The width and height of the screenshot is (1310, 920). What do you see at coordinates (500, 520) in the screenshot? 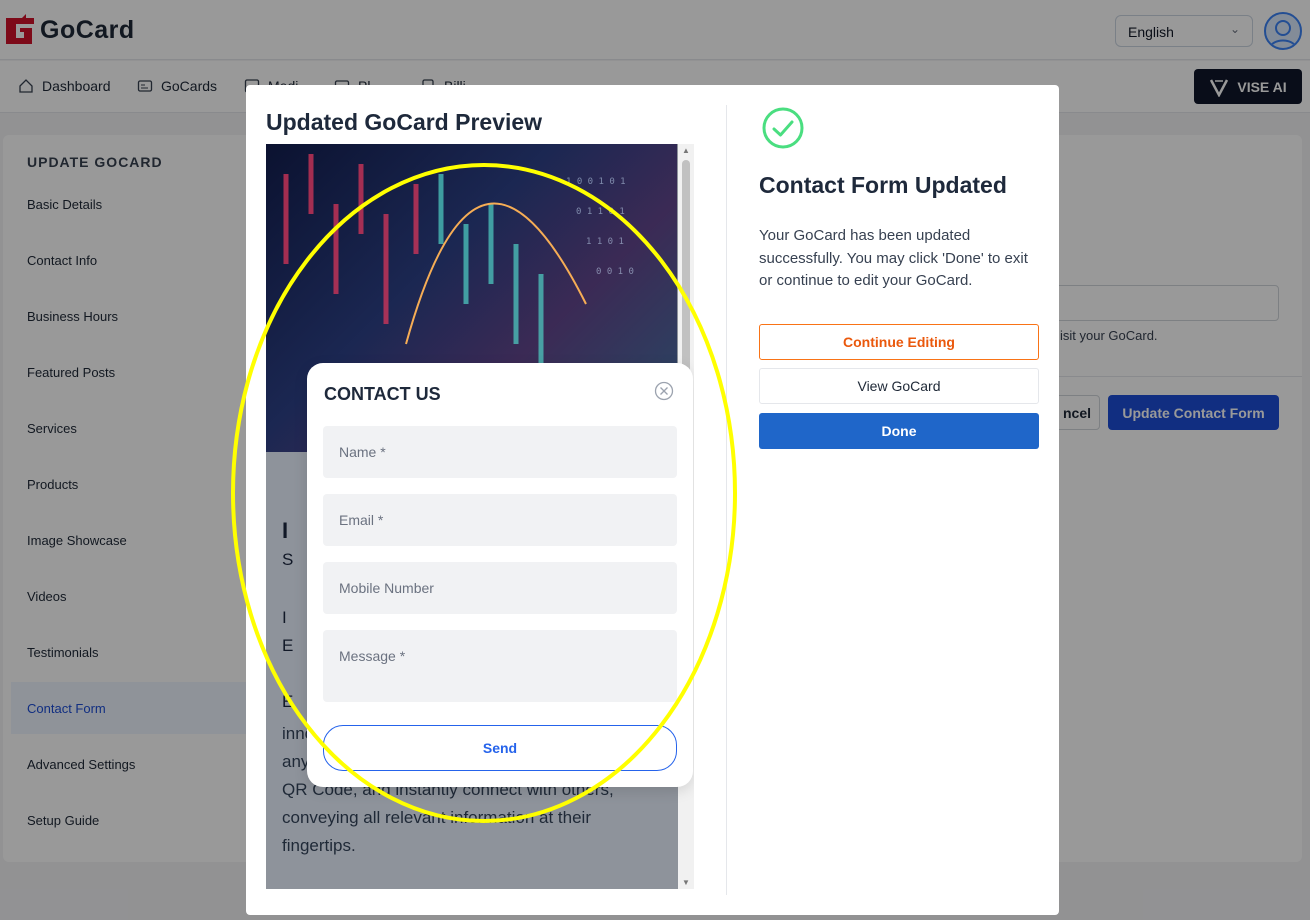
I see `email-field: Email *` at bounding box center [500, 520].